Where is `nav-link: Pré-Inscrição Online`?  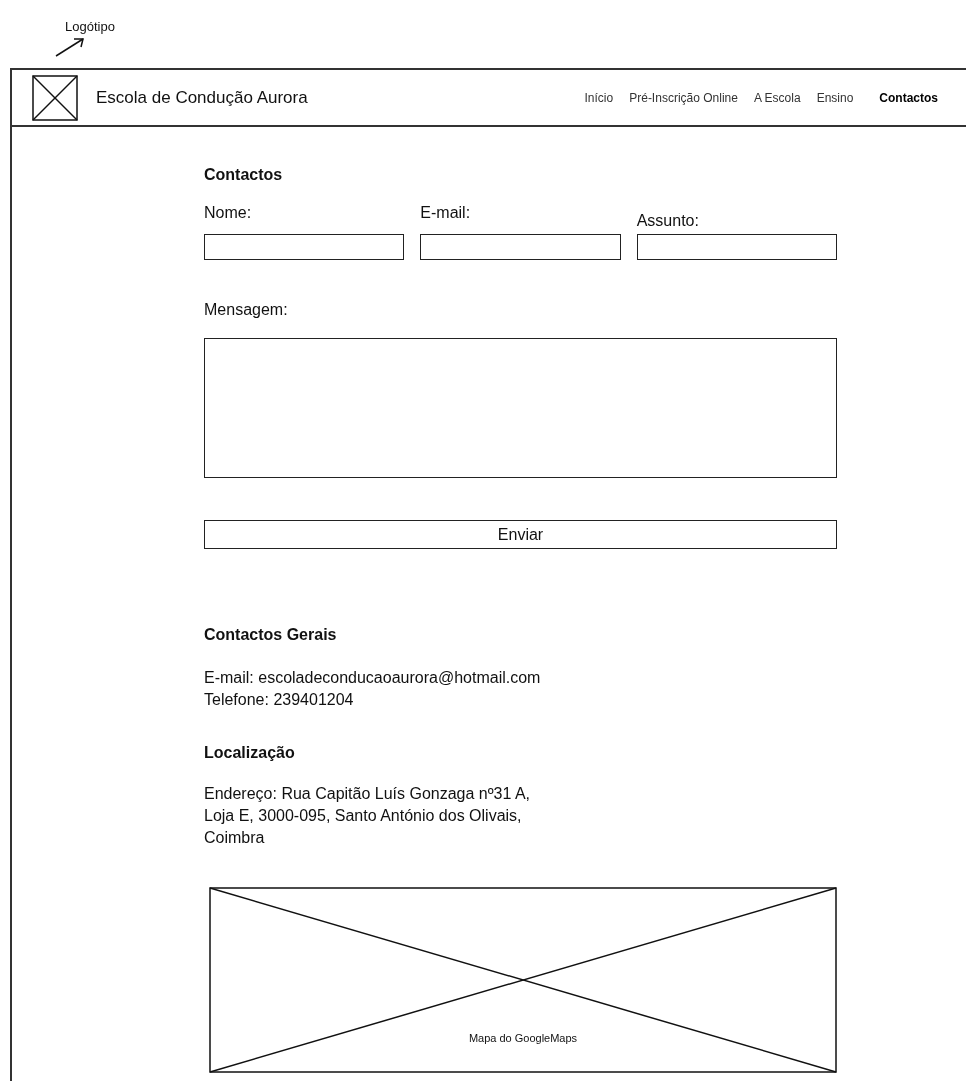
nav-link: Pré-Inscrição Online is located at coordinates (683, 97).